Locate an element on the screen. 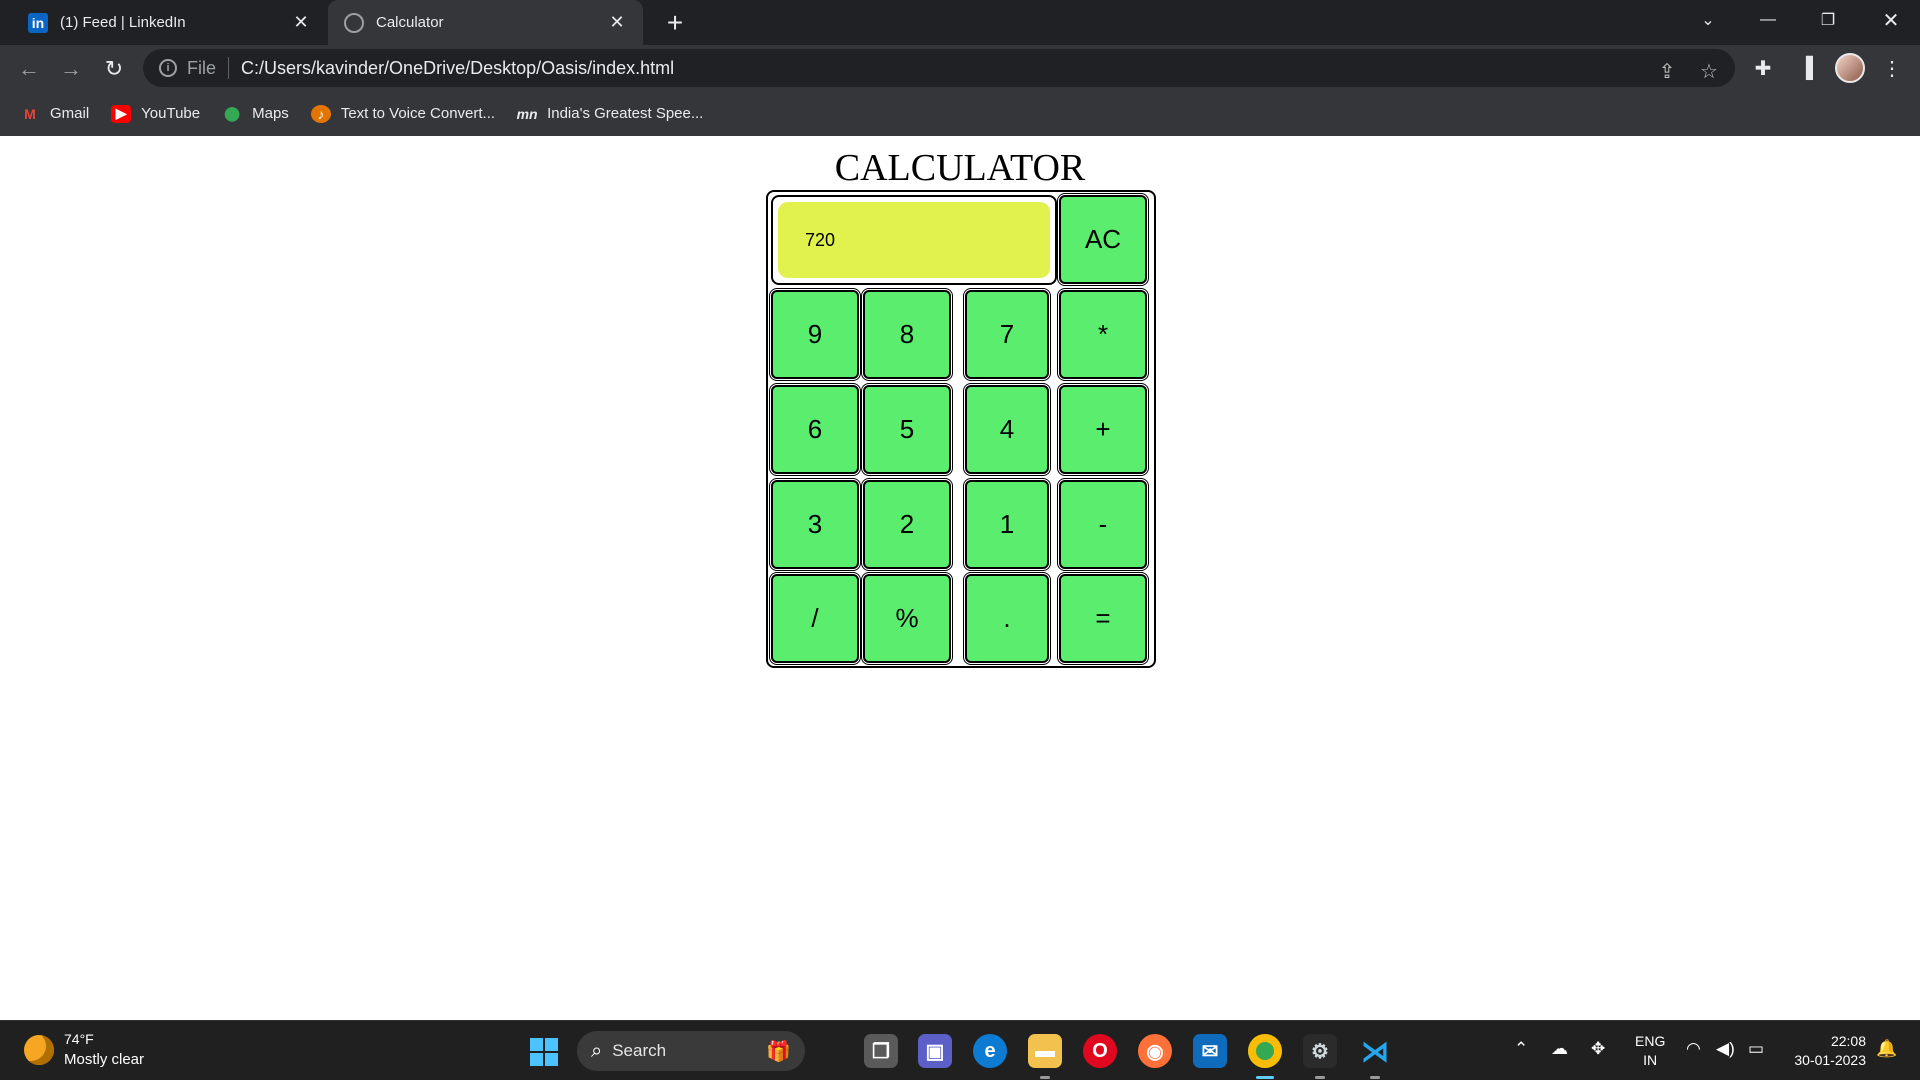 The width and height of the screenshot is (1920, 1080). forward-icon: → is located at coordinates (71, 69).